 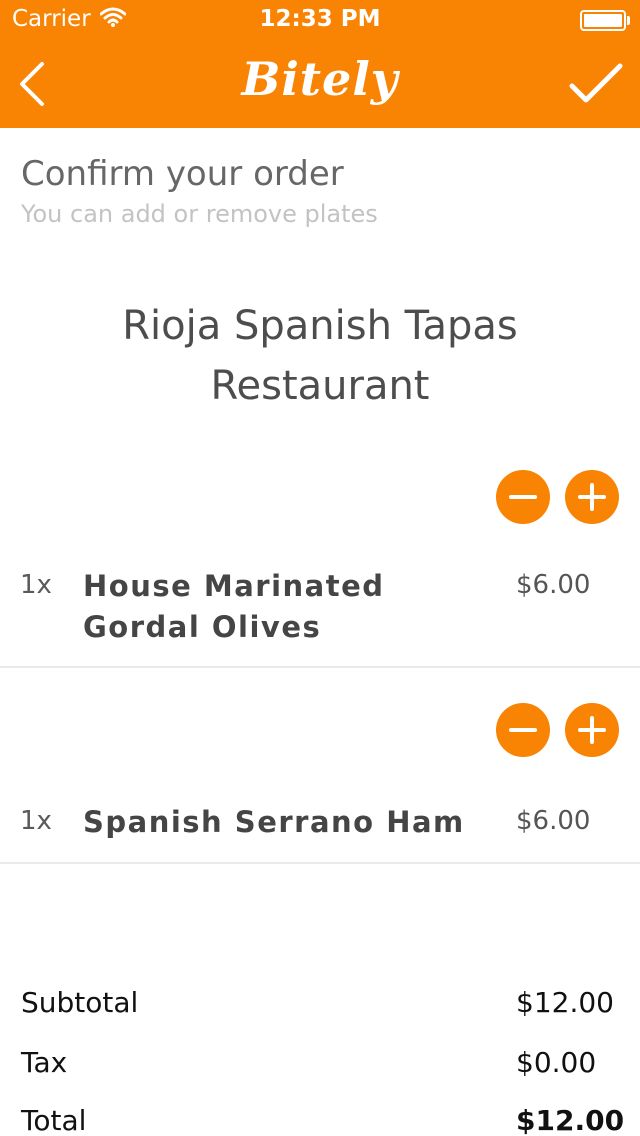 I want to click on app-logo: Bitely, so click(x=320, y=79).